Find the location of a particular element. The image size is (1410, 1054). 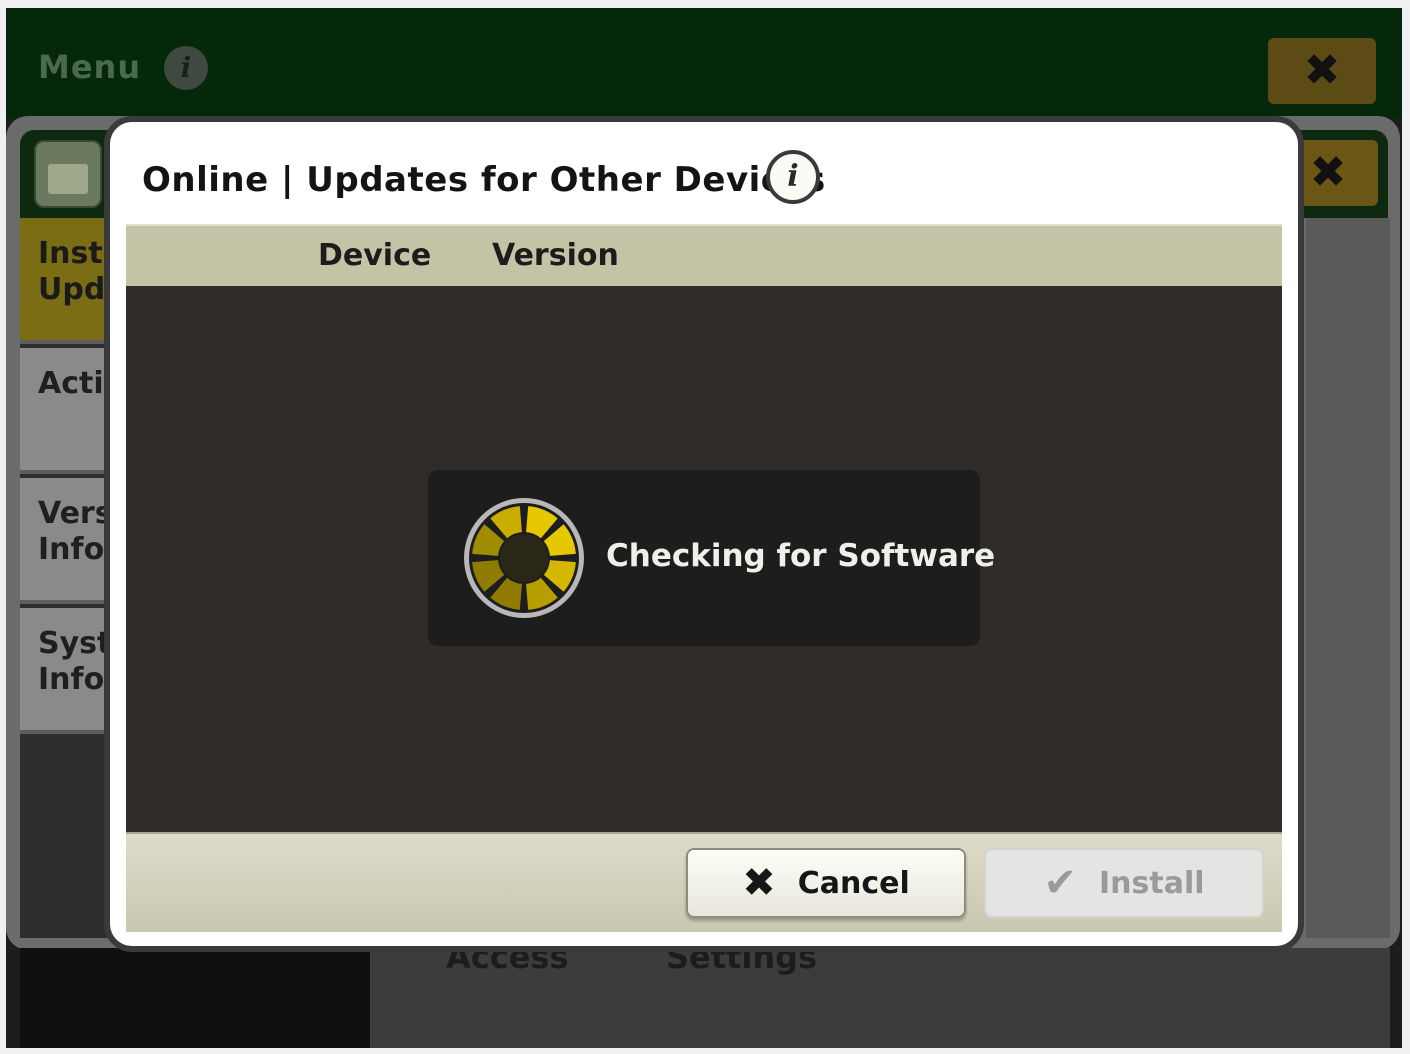

spinner-icon is located at coordinates (524, 558).